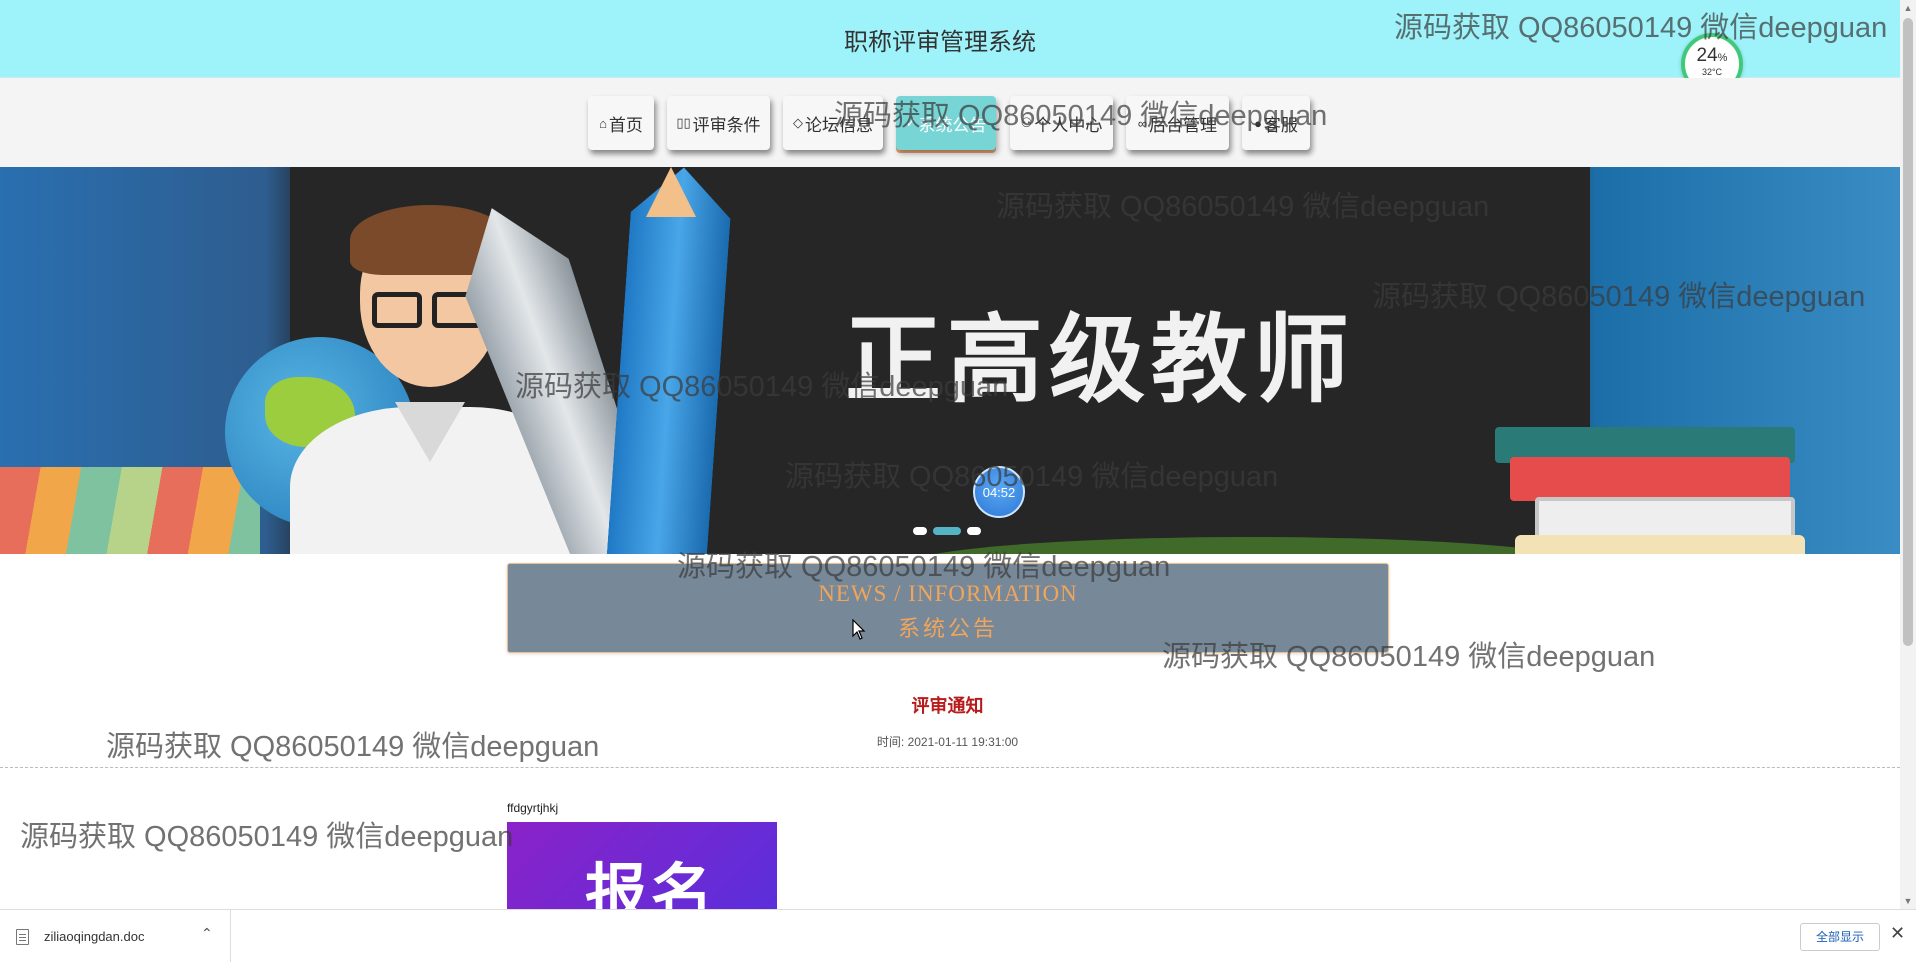  What do you see at coordinates (1142, 123) in the screenshot?
I see `link-icon: ∞` at bounding box center [1142, 123].